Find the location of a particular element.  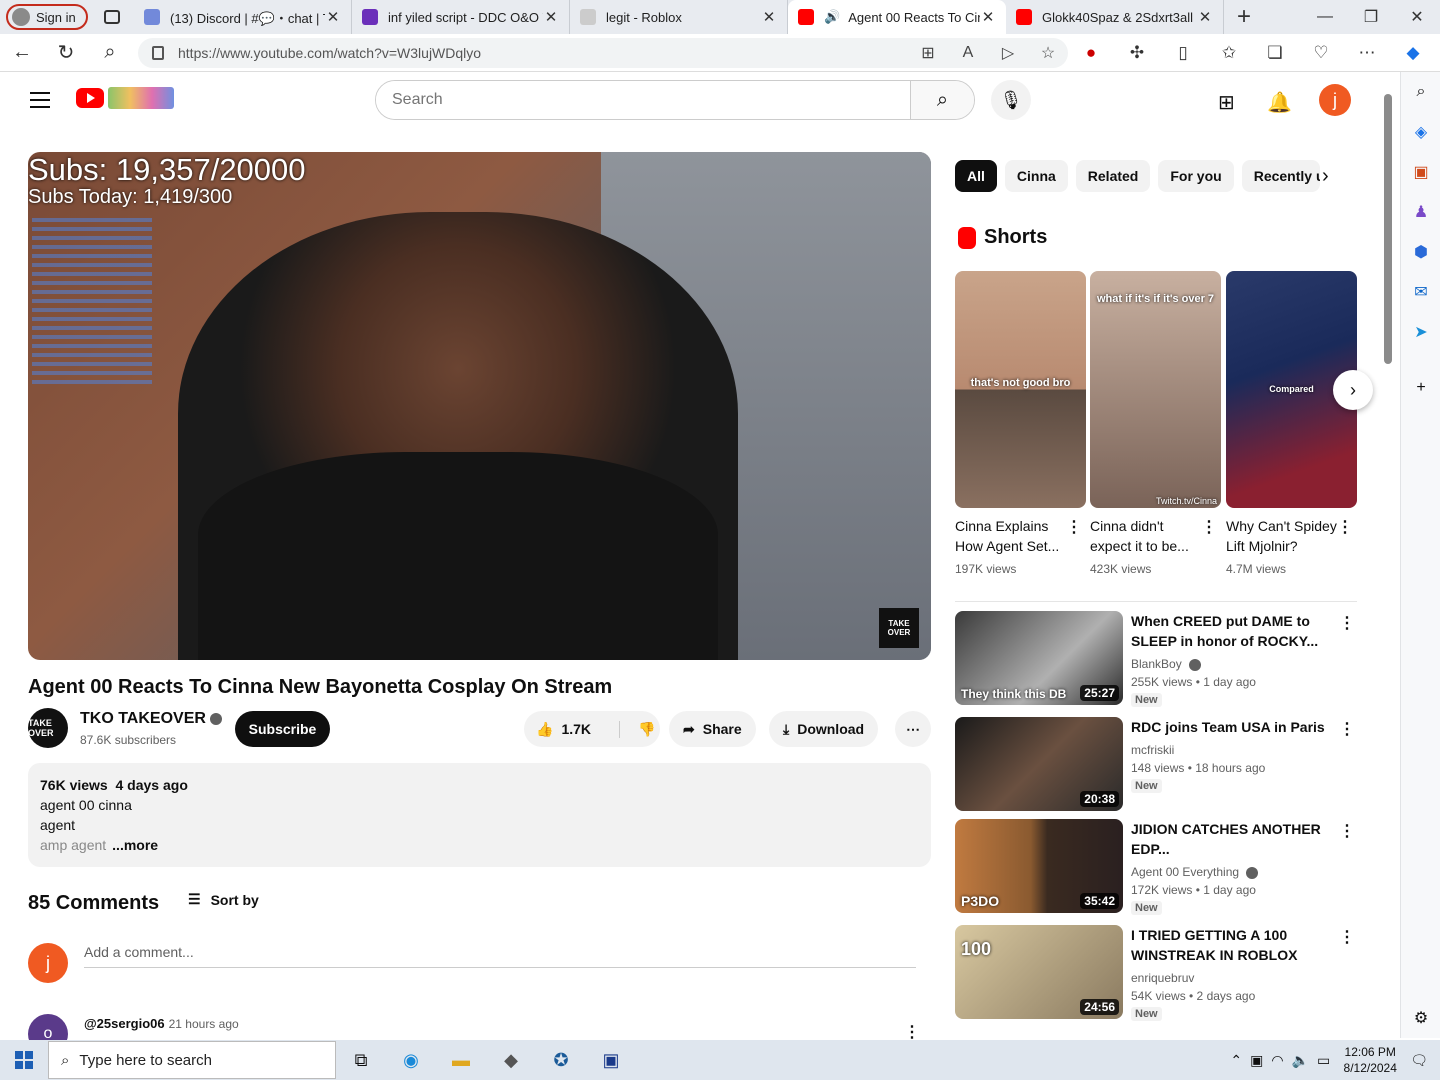

youtube-doodle-logo is located at coordinates (141, 98).